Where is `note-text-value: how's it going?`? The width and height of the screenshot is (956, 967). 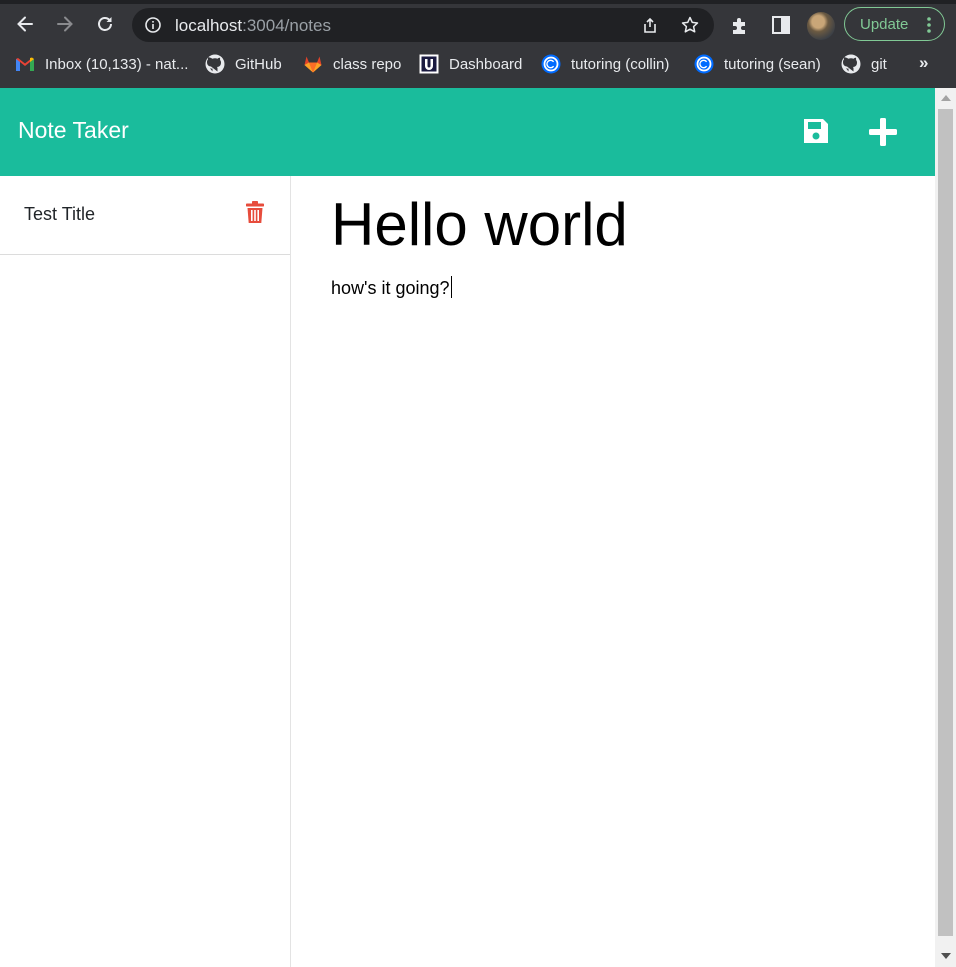 note-text-value: how's it going? is located at coordinates (390, 288).